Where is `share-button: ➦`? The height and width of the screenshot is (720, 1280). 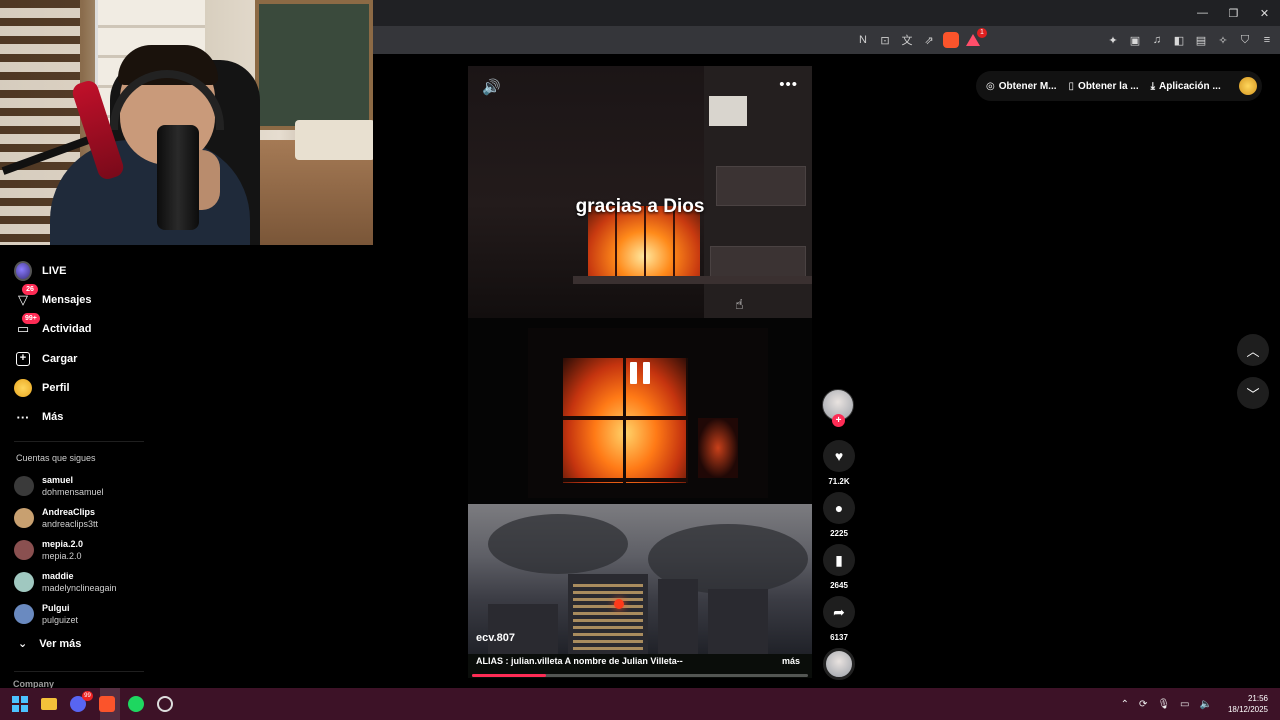
share-button: ➦ is located at coordinates (839, 612).